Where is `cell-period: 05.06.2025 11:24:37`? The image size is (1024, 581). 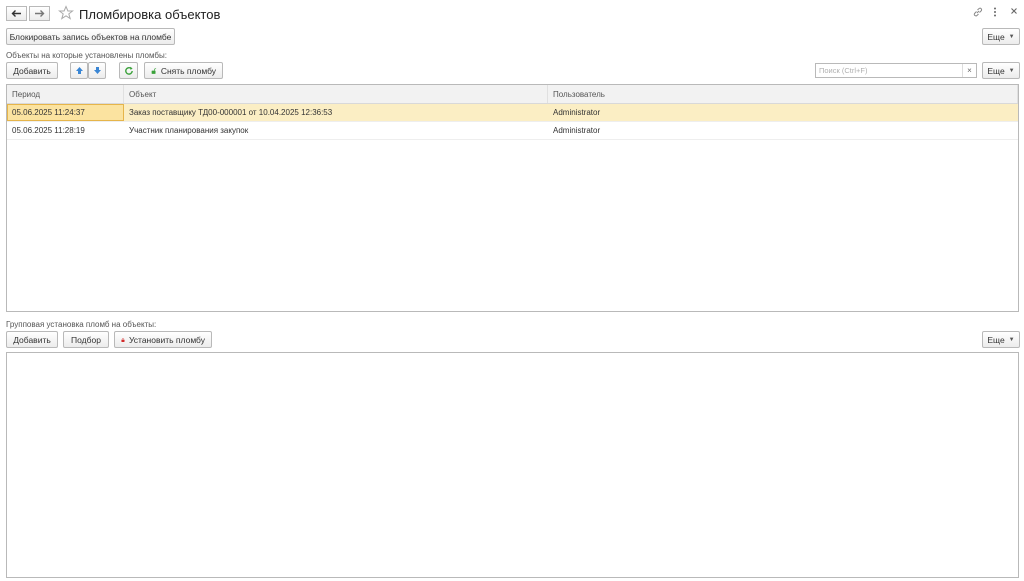
cell-period: 05.06.2025 11:24:37 is located at coordinates (65, 112).